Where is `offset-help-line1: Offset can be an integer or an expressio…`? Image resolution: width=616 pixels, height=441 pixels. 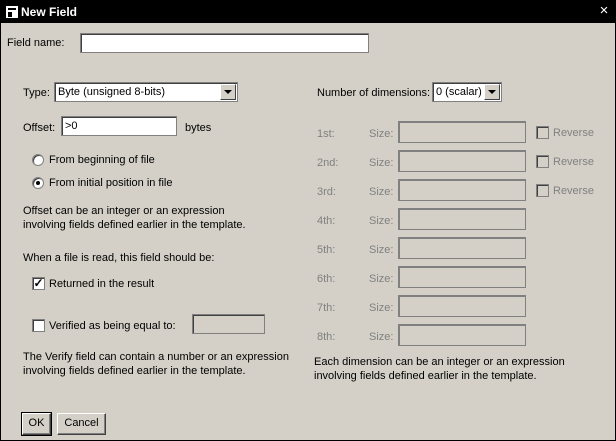 offset-help-line1: Offset can be an integer or an expressio… is located at coordinates (124, 211).